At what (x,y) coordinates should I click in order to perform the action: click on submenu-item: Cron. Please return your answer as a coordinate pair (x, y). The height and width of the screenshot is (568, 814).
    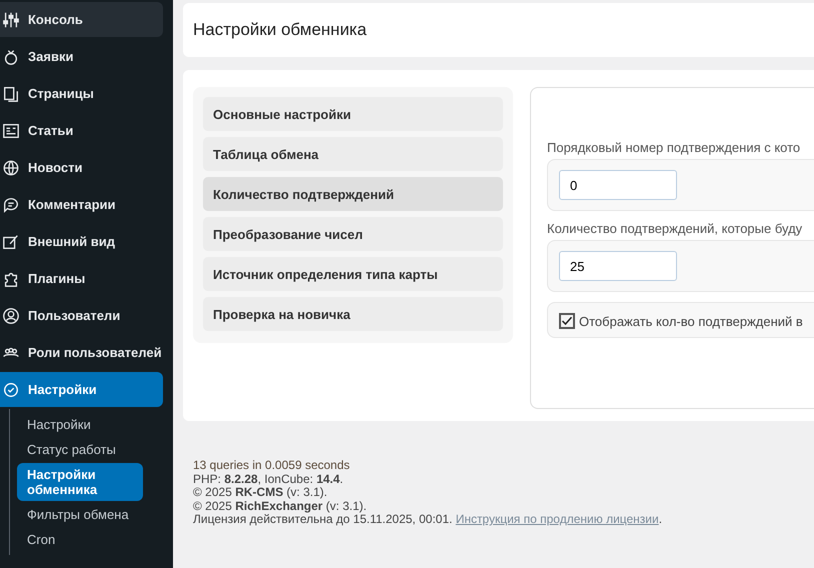
    Looking at the image, I should click on (90, 539).